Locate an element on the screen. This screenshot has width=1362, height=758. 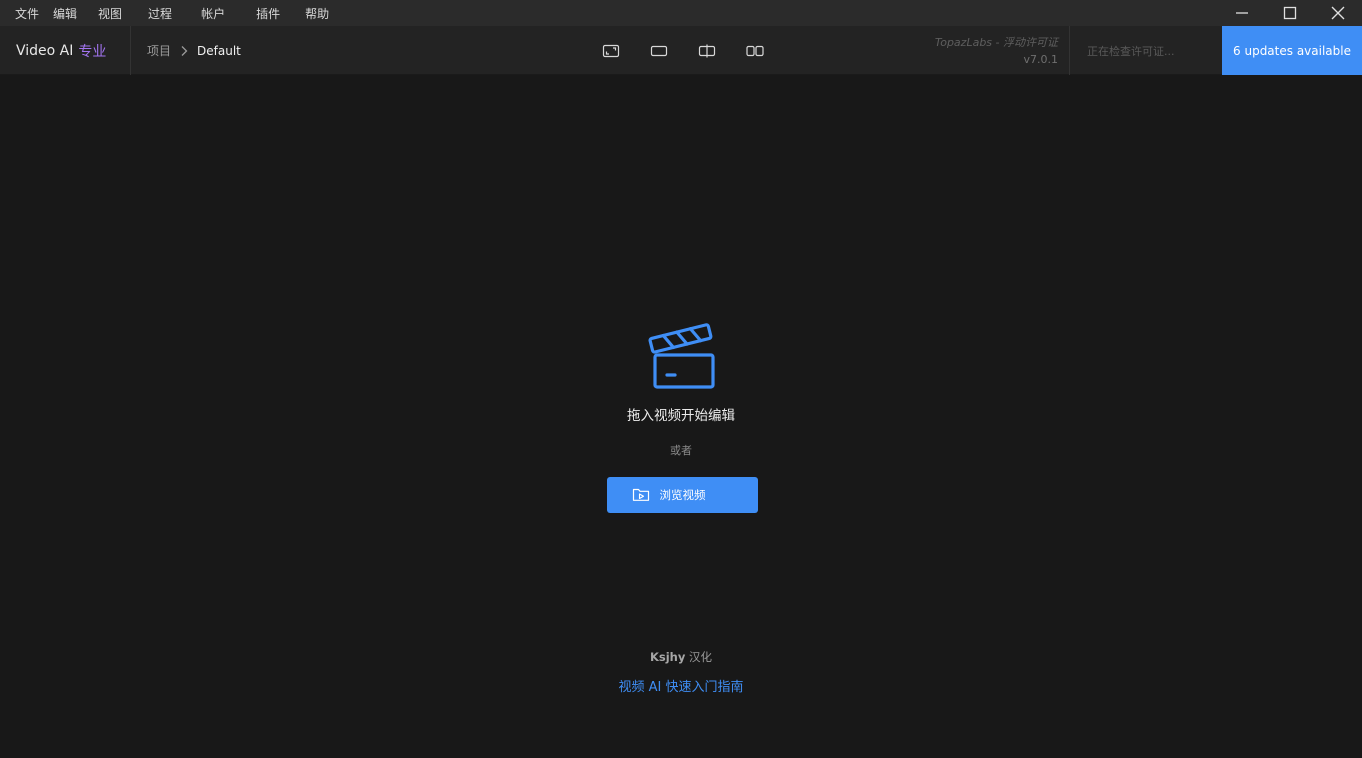
browse-video-button: 浏览视频 is located at coordinates (682, 495).